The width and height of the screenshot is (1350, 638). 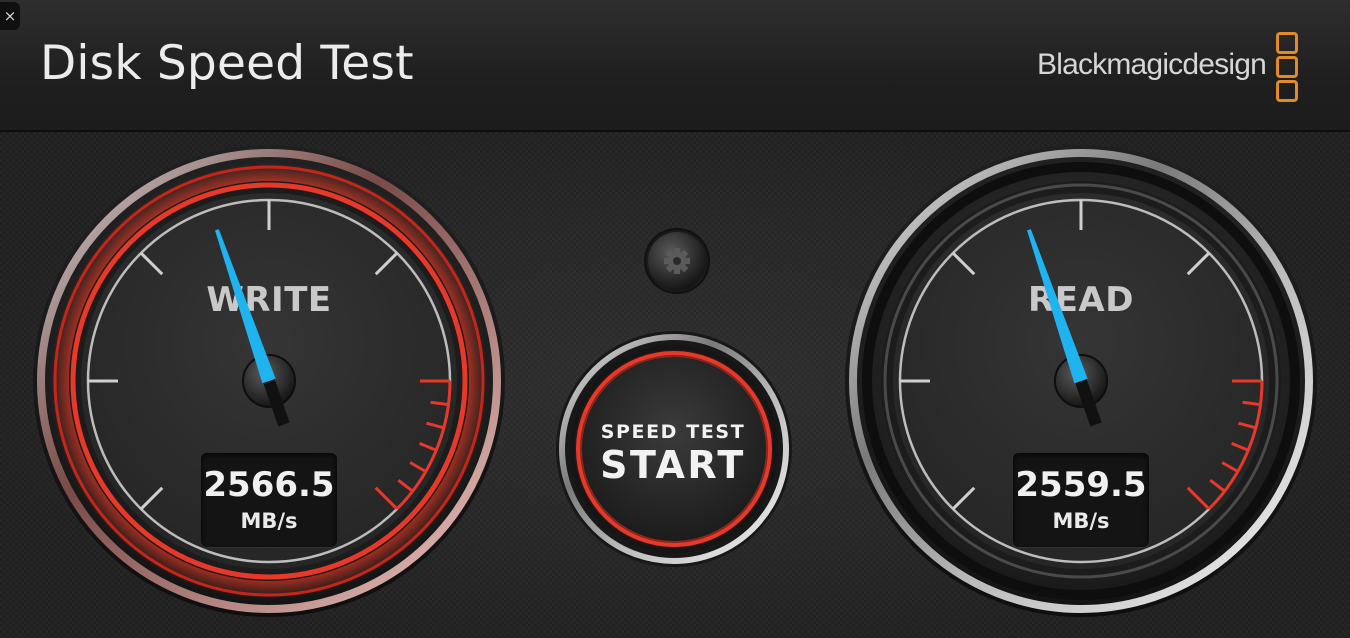 What do you see at coordinates (269, 485) in the screenshot?
I see `write-value: 2566.5` at bounding box center [269, 485].